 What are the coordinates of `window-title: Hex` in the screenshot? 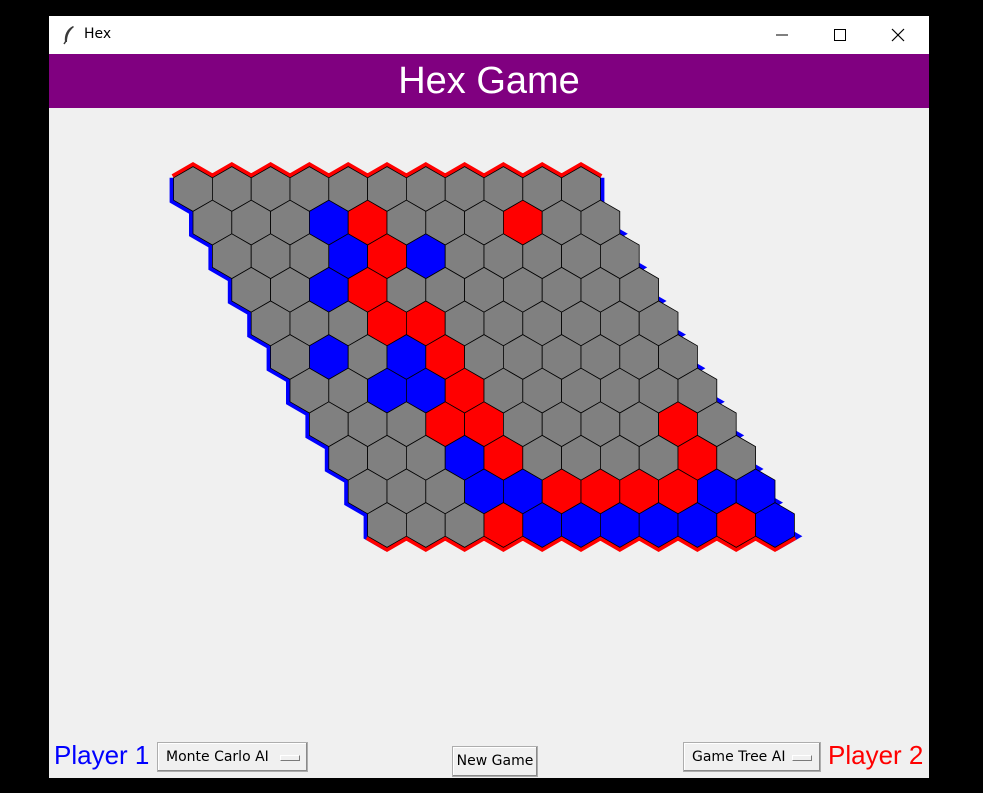 It's located at (98, 34).